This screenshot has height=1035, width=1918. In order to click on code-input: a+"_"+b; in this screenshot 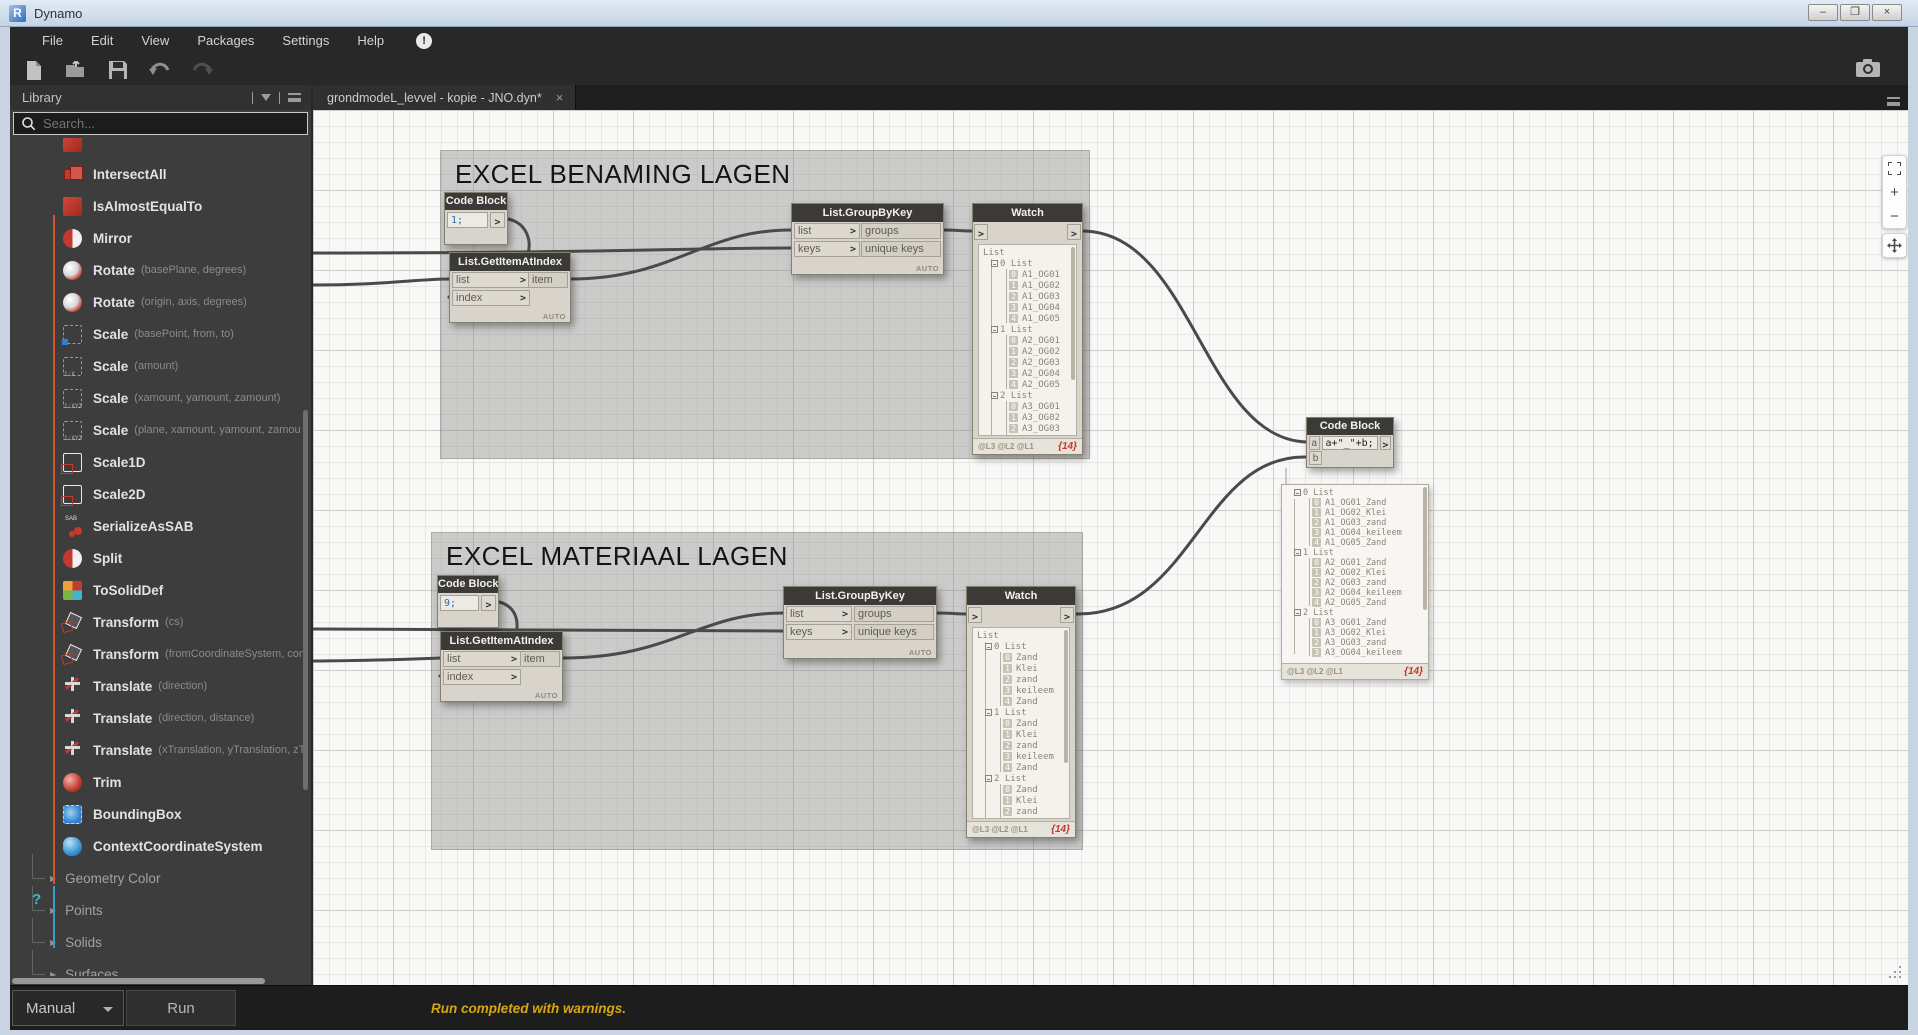, I will do `click(1349, 443)`.